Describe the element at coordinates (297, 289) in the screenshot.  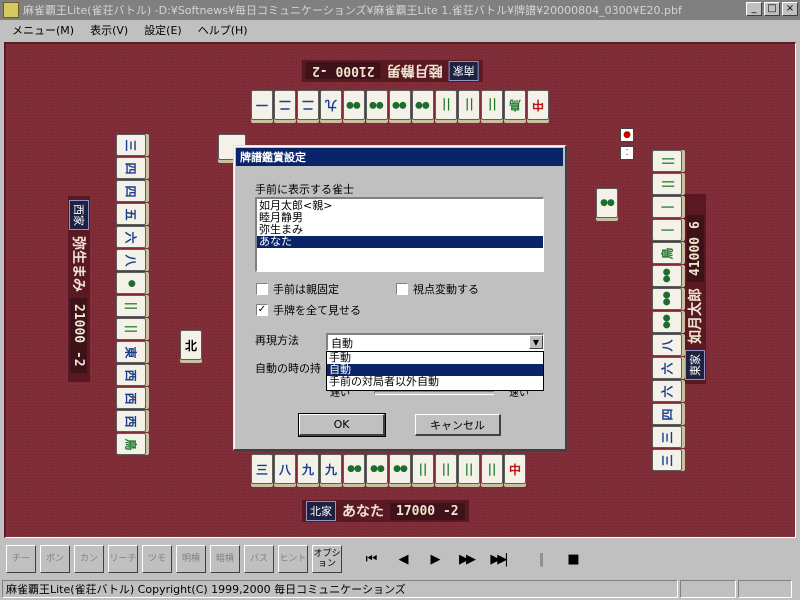
I see `oya-fixed-checkbox: 手前は親固定` at that location.